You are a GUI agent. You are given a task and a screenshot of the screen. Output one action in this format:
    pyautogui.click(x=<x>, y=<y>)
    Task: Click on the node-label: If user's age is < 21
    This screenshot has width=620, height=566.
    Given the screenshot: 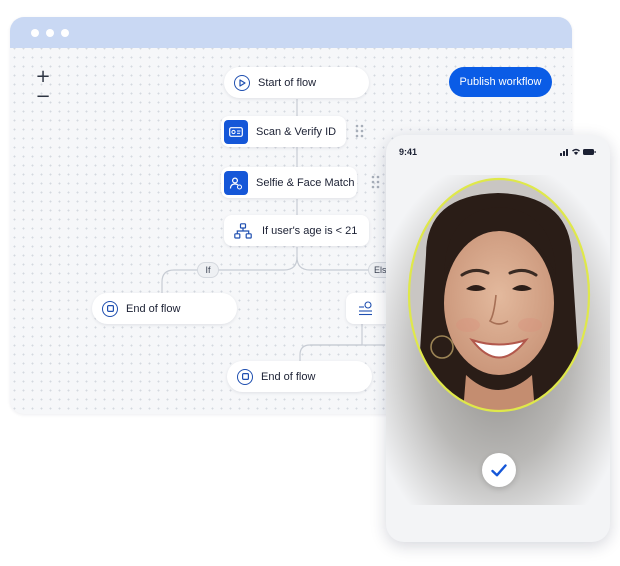 What is the action you would take?
    pyautogui.click(x=310, y=230)
    